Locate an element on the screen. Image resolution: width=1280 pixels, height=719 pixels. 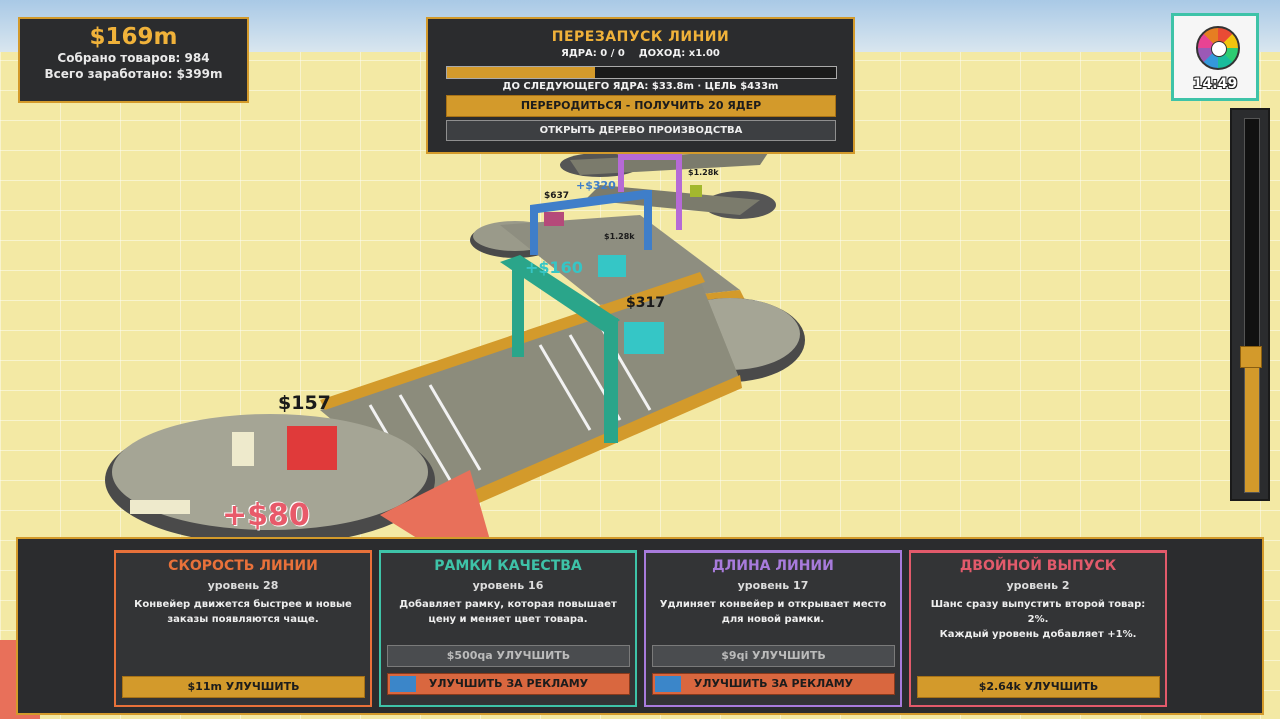
upgrade-title: ДЛИНА ЛИНИИ is located at coordinates (773, 566).